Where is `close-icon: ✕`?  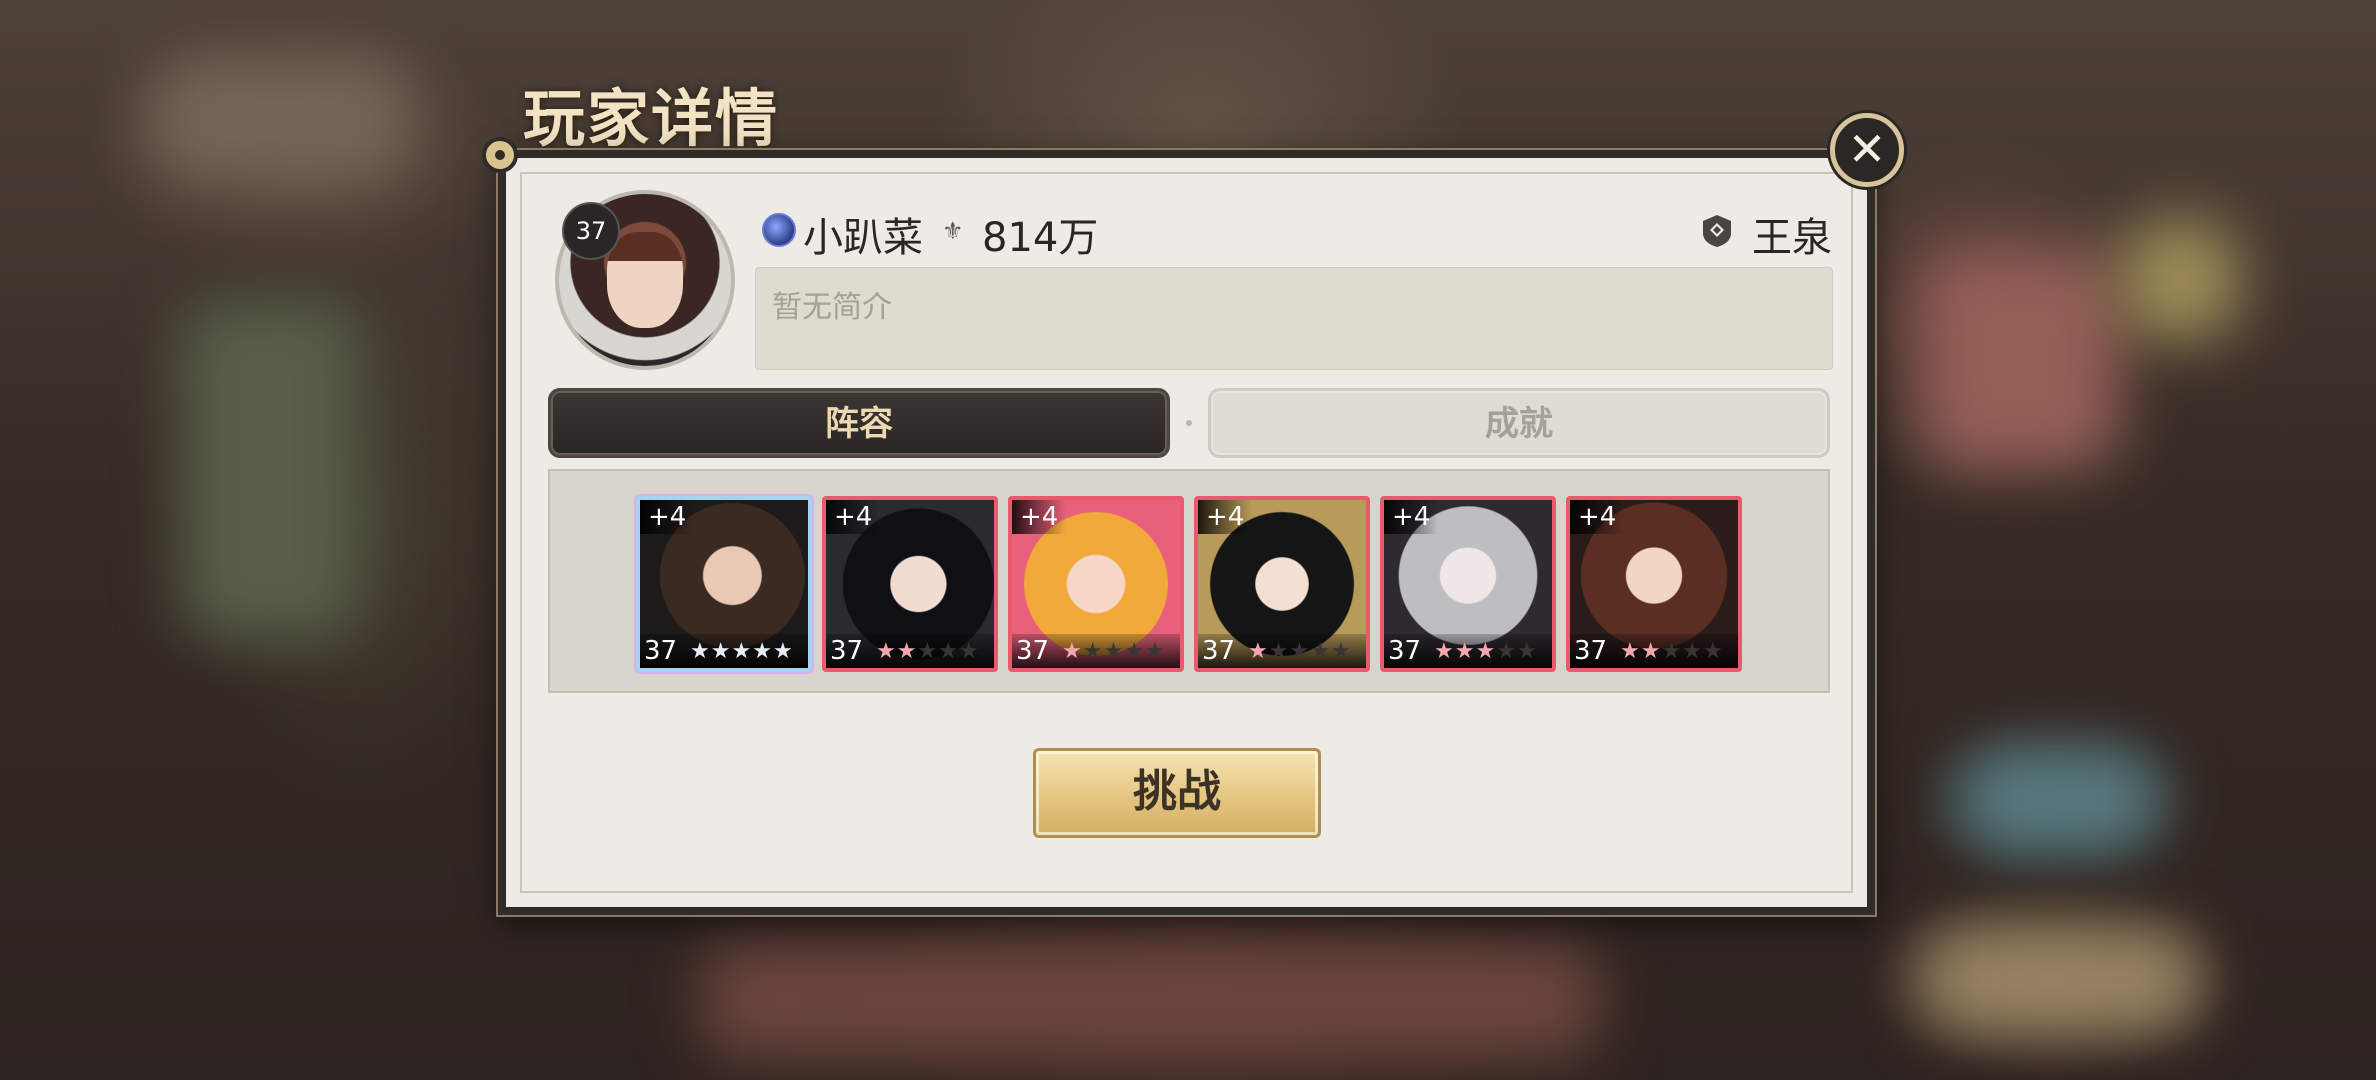 close-icon: ✕ is located at coordinates (1867, 149).